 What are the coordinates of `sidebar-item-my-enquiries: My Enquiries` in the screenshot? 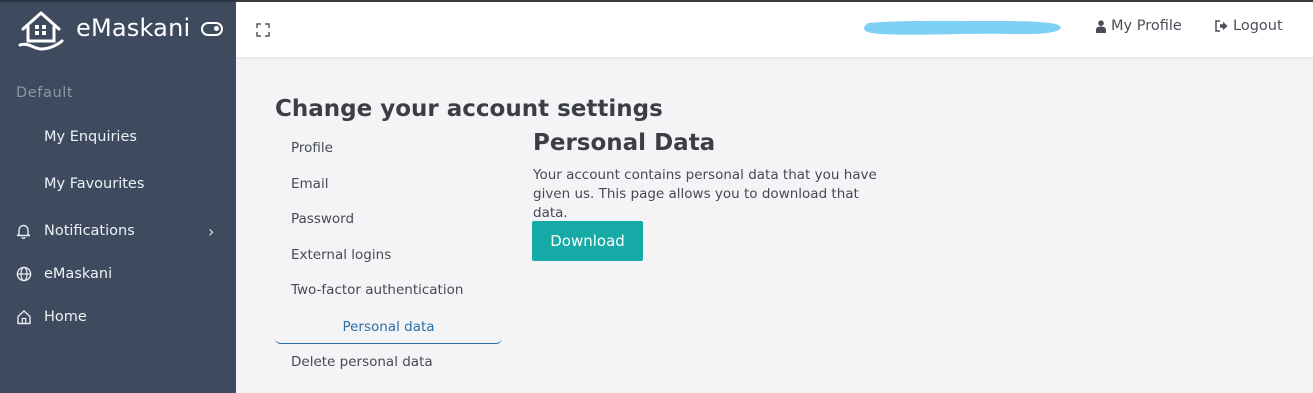 It's located at (118, 137).